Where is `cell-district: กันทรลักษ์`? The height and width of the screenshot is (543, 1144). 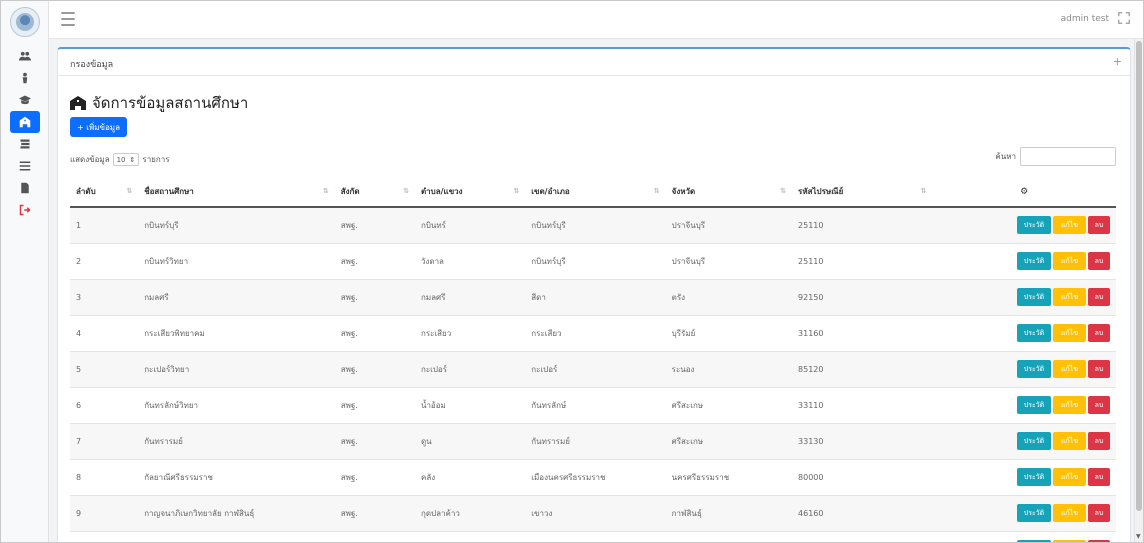 cell-district: กันทรลักษ์ is located at coordinates (595, 405).